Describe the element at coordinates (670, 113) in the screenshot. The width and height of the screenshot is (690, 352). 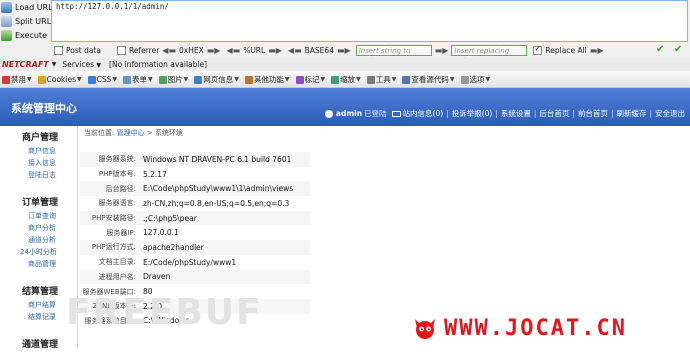
I see `top-nav-link-6: 安全退出` at that location.